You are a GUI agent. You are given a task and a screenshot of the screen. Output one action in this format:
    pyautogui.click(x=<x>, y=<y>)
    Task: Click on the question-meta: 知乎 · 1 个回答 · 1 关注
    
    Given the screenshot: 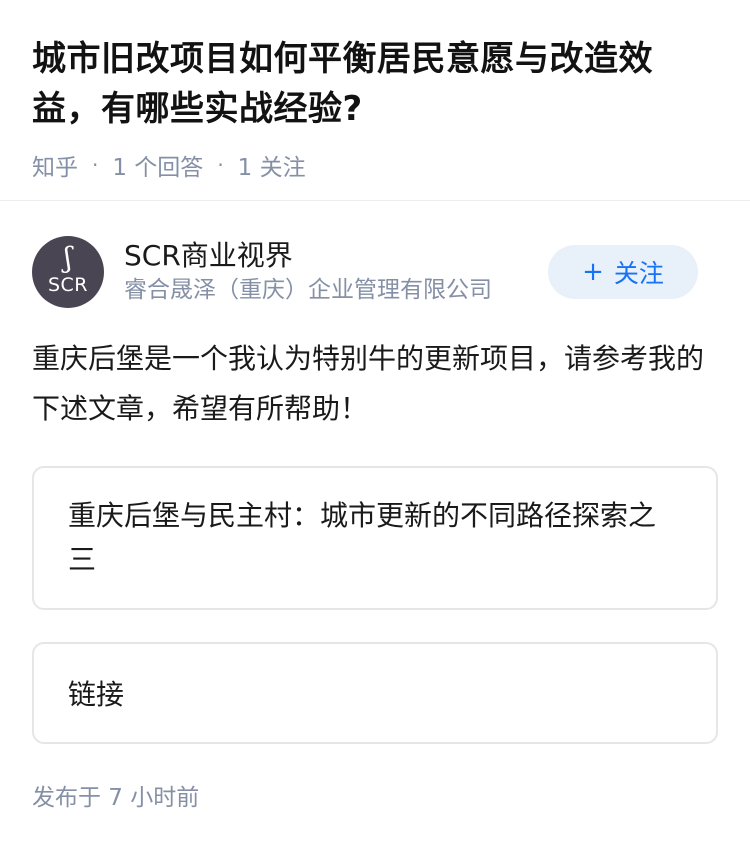 What is the action you would take?
    pyautogui.click(x=375, y=165)
    